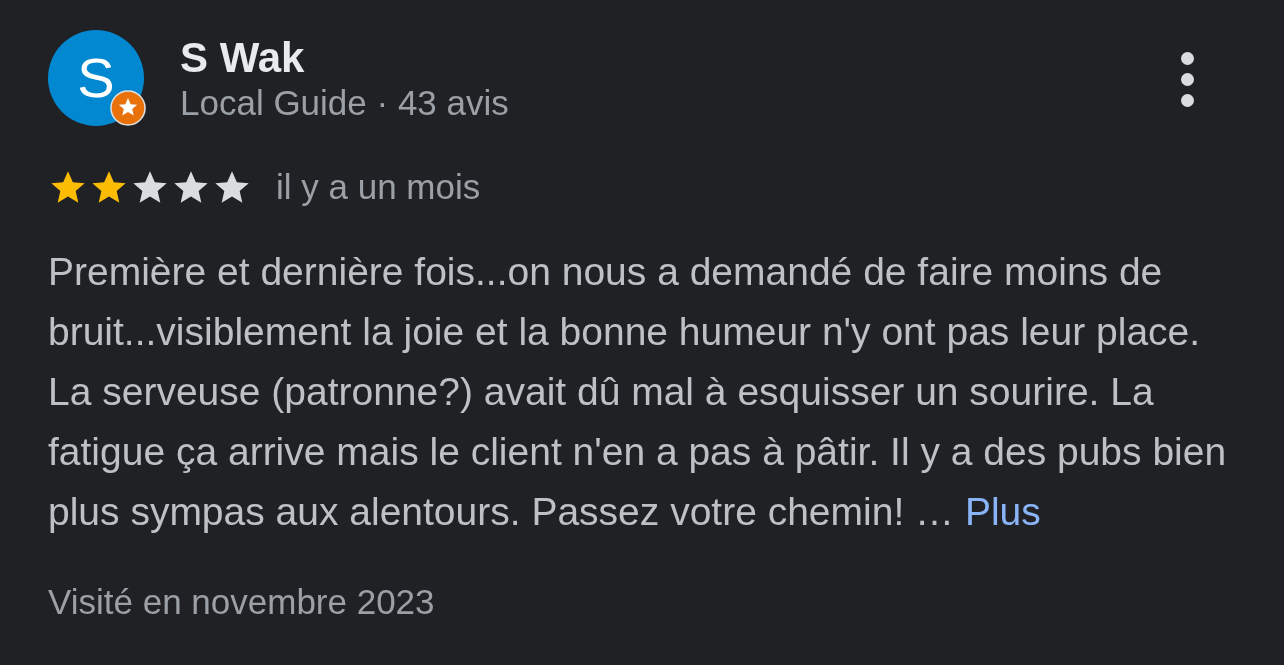  What do you see at coordinates (1002, 511) in the screenshot?
I see `more-link: Plus` at bounding box center [1002, 511].